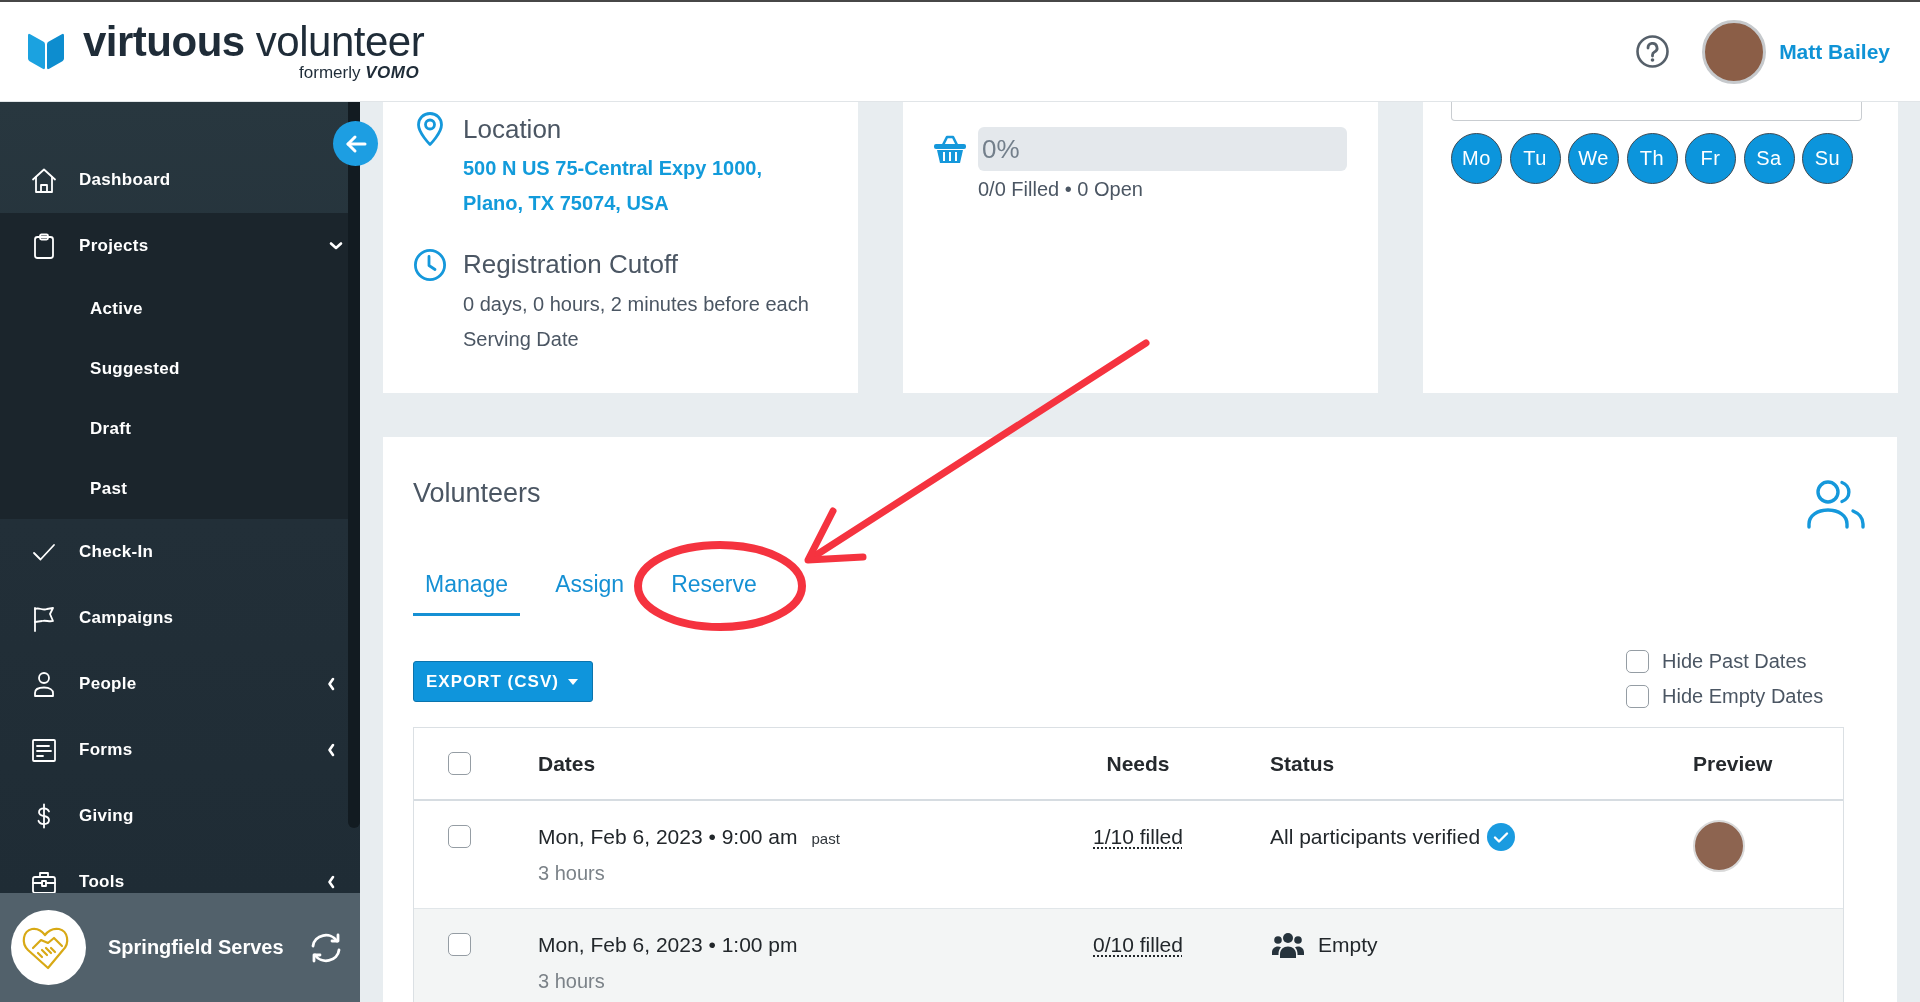  Describe the element at coordinates (950, 149) in the screenshot. I see `basket-icon` at that location.